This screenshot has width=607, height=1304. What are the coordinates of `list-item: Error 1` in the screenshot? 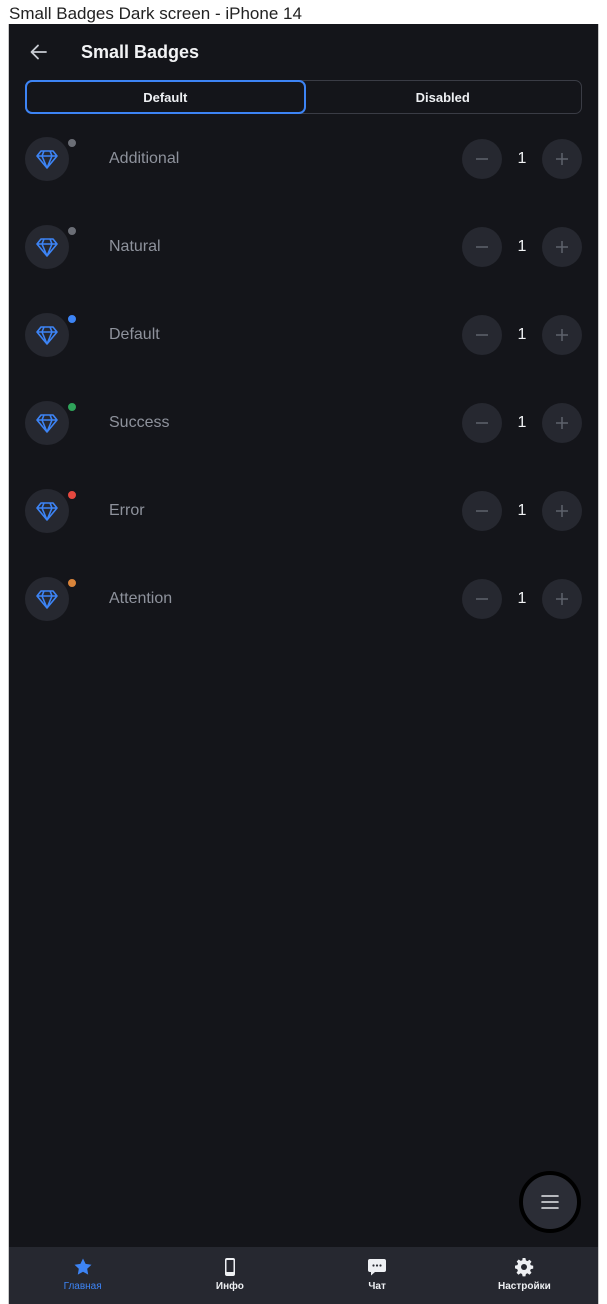 It's located at (303, 511).